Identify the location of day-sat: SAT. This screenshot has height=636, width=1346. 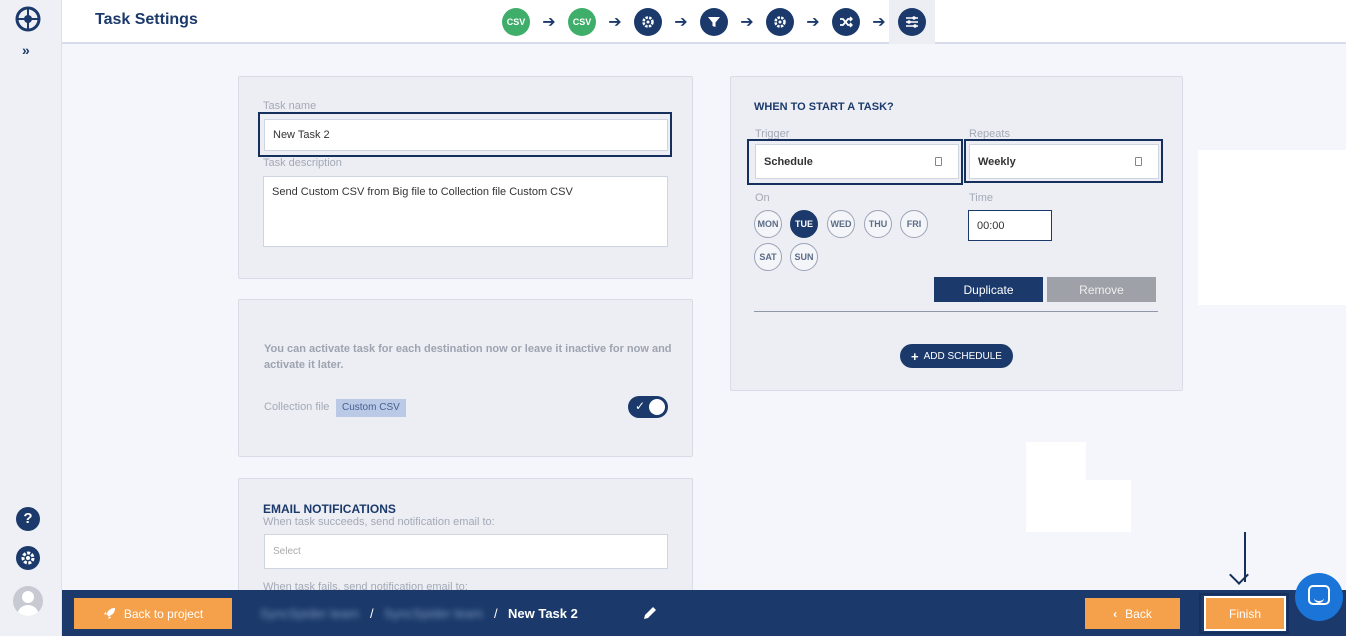
(768, 257).